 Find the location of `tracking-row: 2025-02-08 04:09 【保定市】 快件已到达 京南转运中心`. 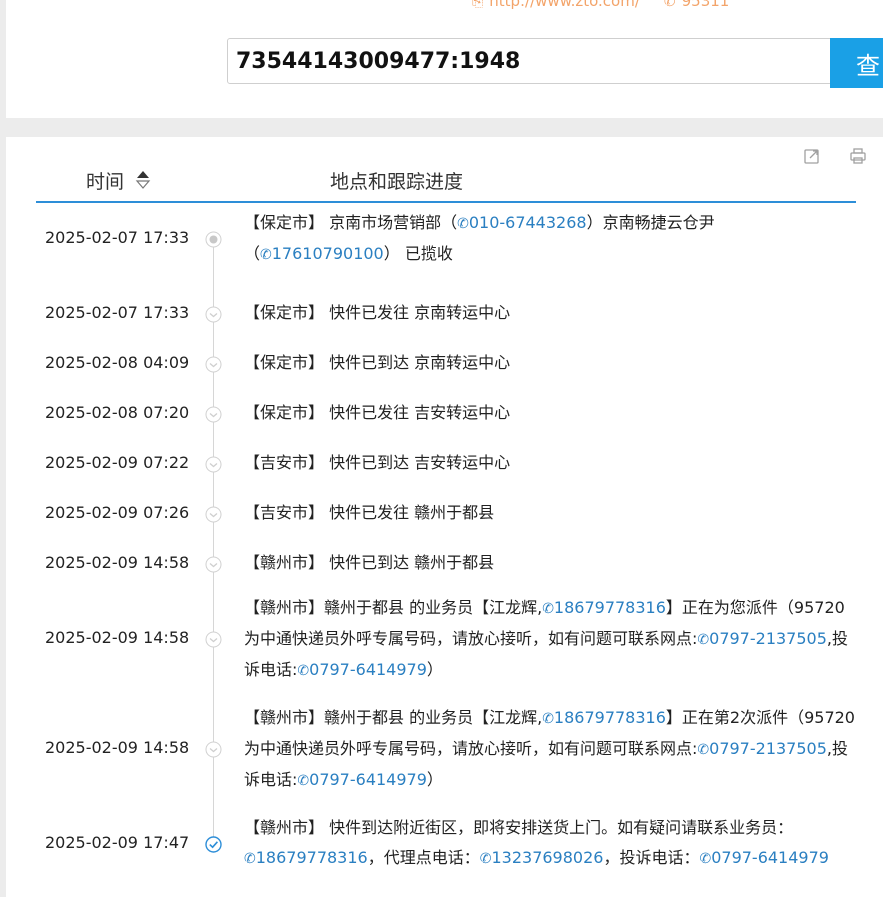

tracking-row: 2025-02-08 04:09 【保定市】 快件已到达 京南转运中心 is located at coordinates (444, 363).